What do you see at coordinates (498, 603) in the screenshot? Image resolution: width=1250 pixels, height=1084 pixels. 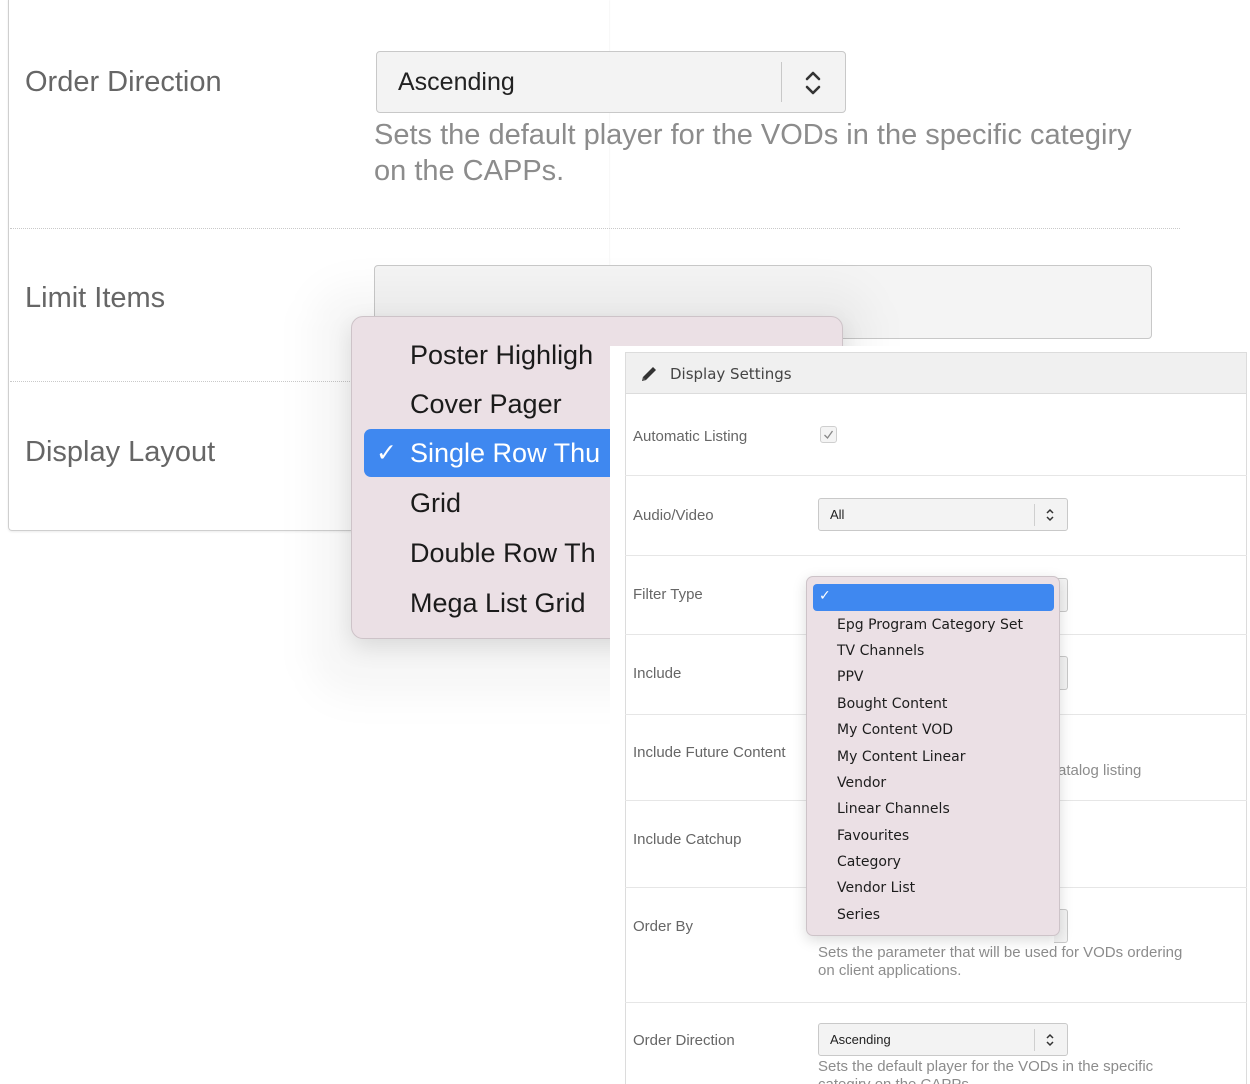 I see `layout-option-label: Mega List Grid` at bounding box center [498, 603].